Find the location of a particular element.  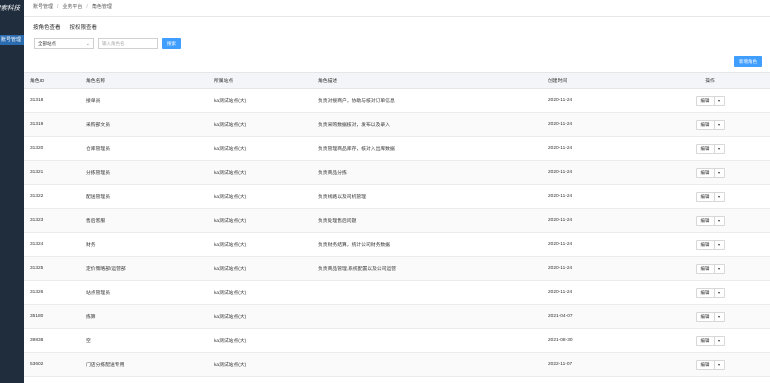

site-select-value: 全部站点 is located at coordinates (47, 43).